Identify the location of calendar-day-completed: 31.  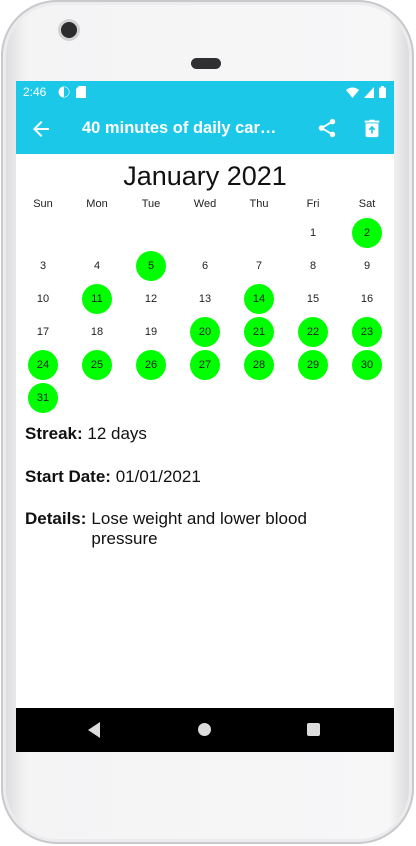
(43, 398).